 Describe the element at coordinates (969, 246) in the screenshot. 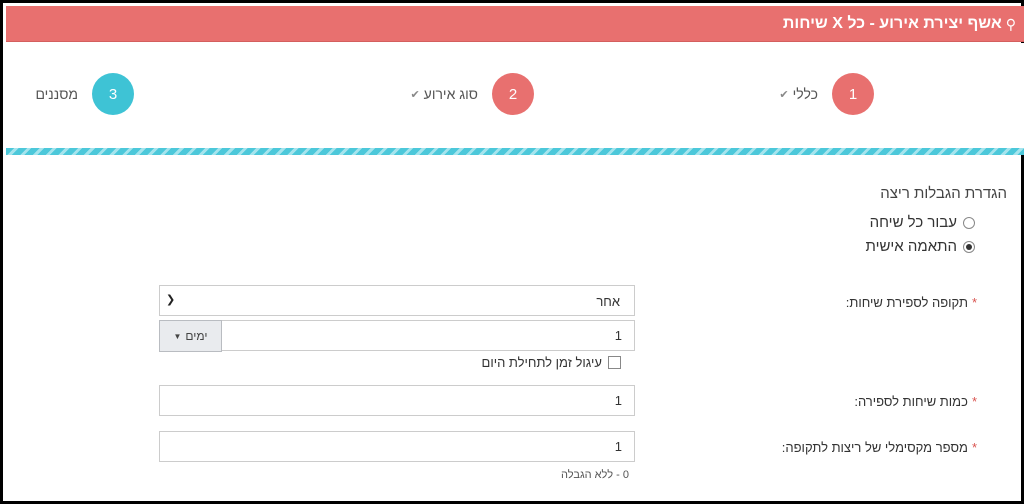

I see `radio-selected-icon` at that location.